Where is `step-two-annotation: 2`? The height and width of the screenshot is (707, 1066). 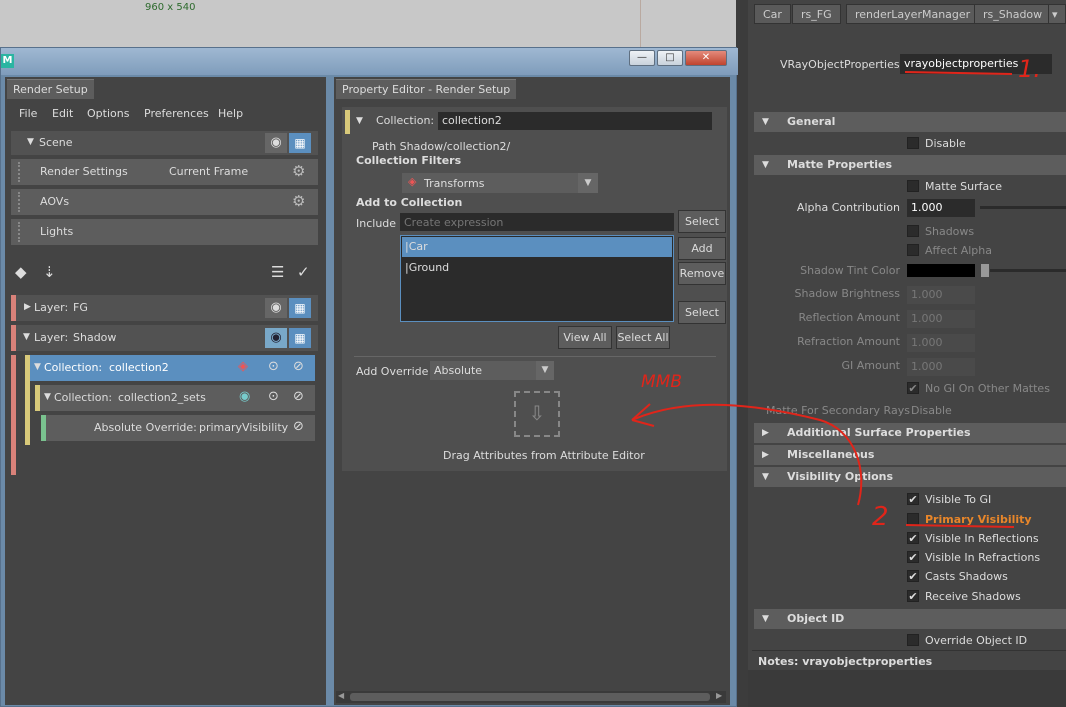 step-two-annotation: 2 is located at coordinates (880, 517).